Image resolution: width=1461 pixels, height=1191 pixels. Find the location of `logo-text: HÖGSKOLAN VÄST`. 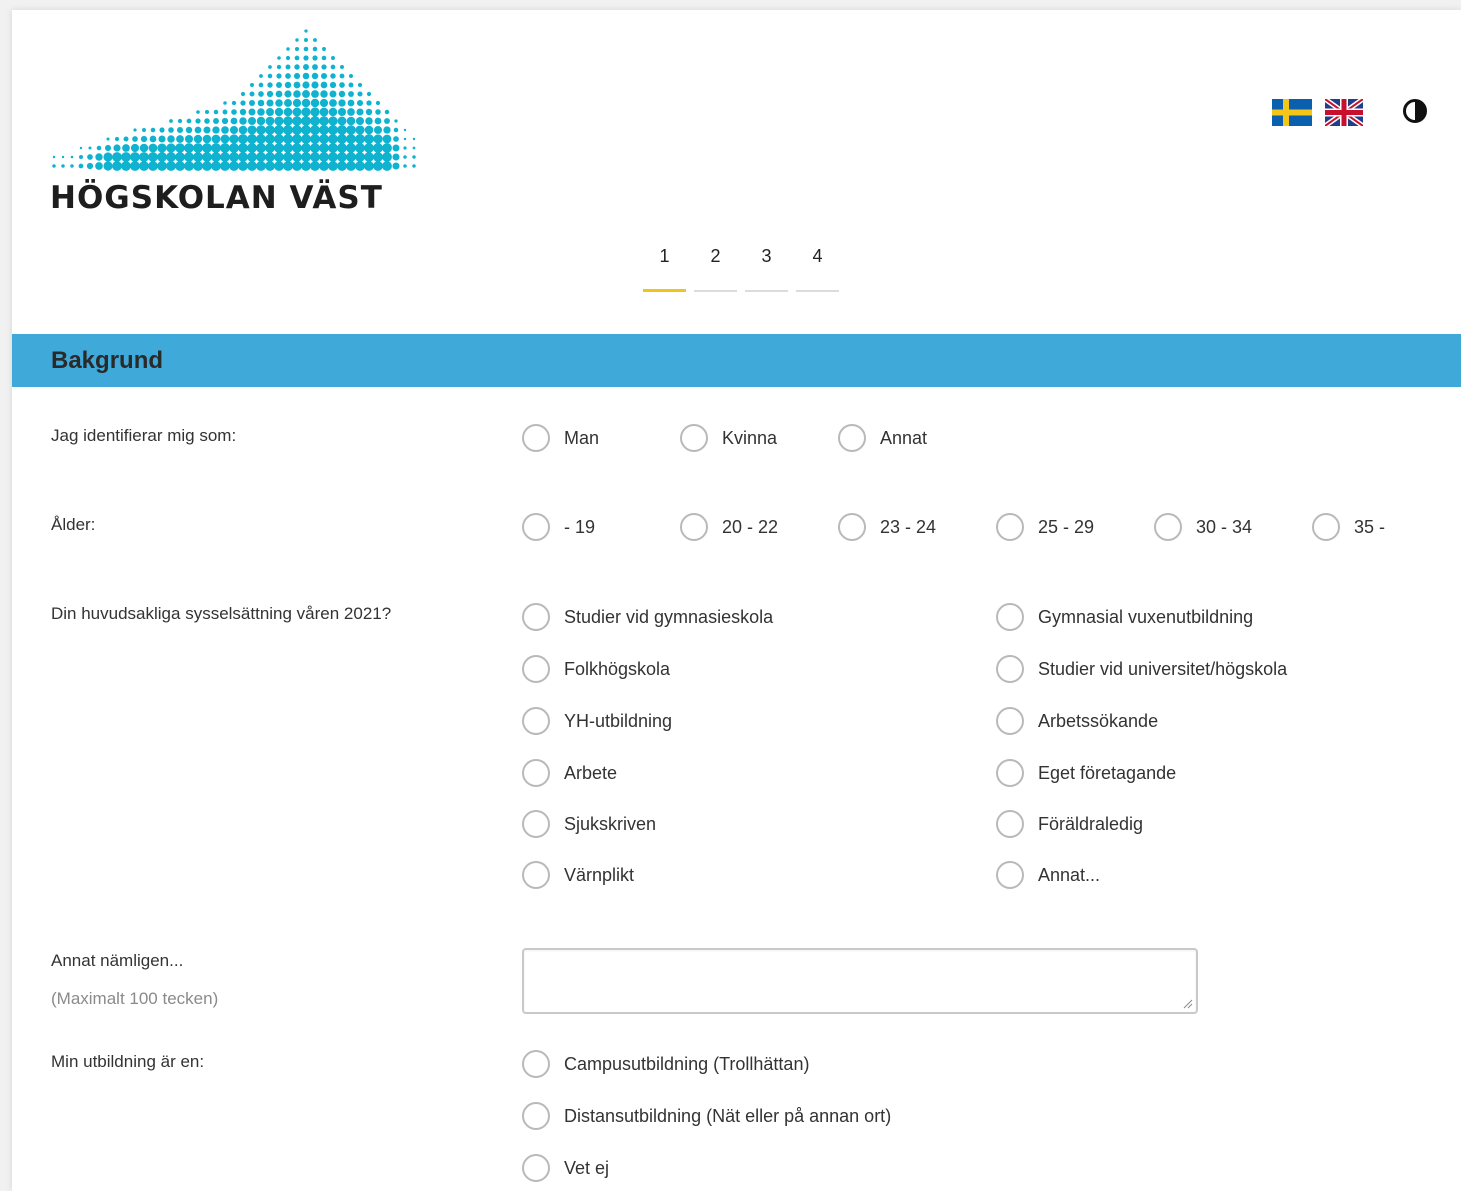

logo-text: HÖGSKOLAN VÄST is located at coordinates (216, 198).